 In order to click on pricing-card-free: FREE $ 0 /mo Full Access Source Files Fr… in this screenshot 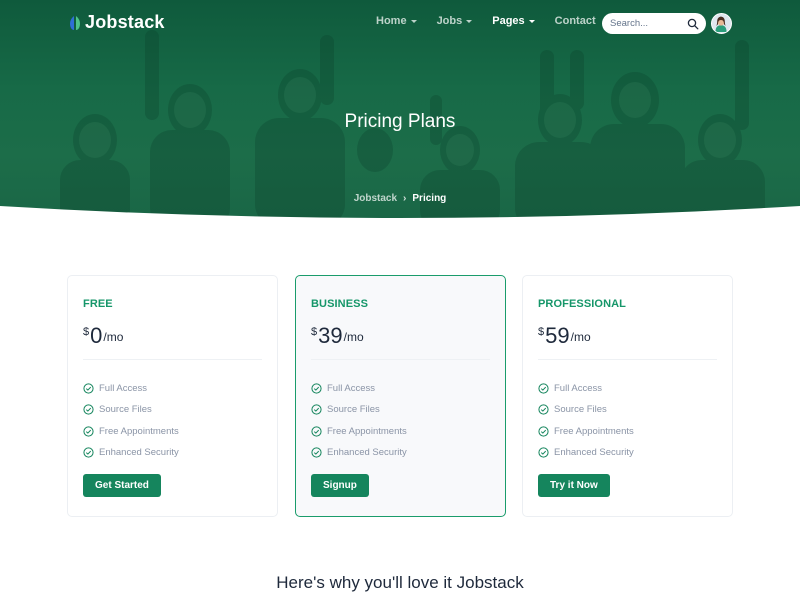, I will do `click(172, 396)`.